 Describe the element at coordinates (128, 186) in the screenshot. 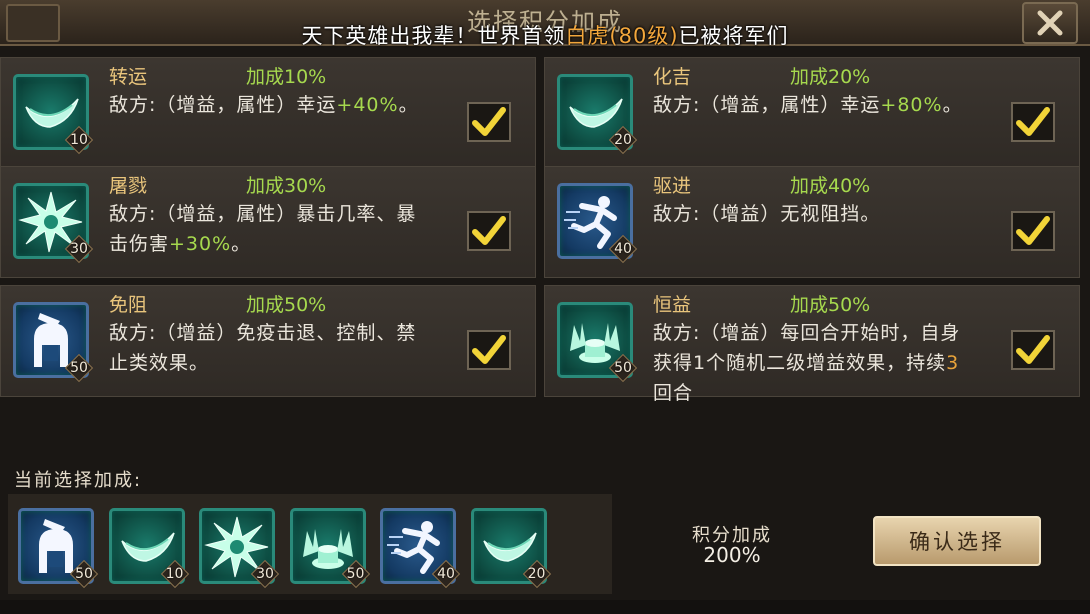

I see `card-name: 屠戮` at that location.